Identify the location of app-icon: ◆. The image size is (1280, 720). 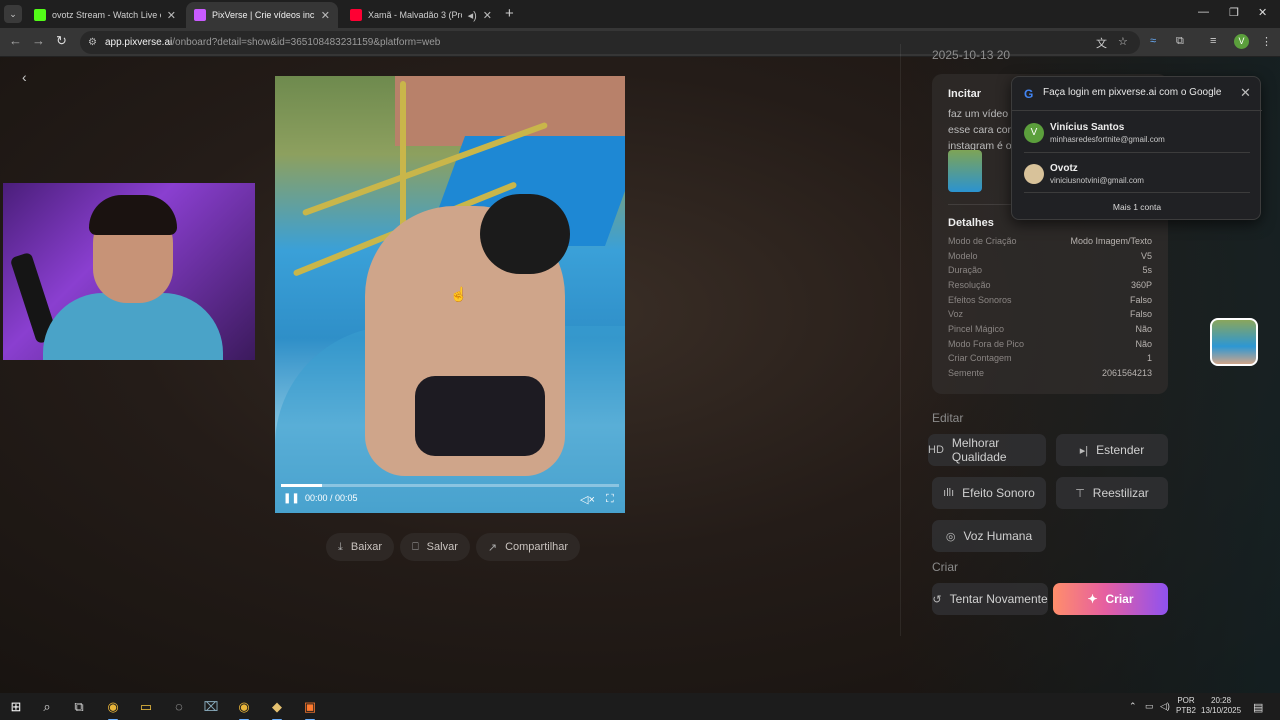
(277, 709).